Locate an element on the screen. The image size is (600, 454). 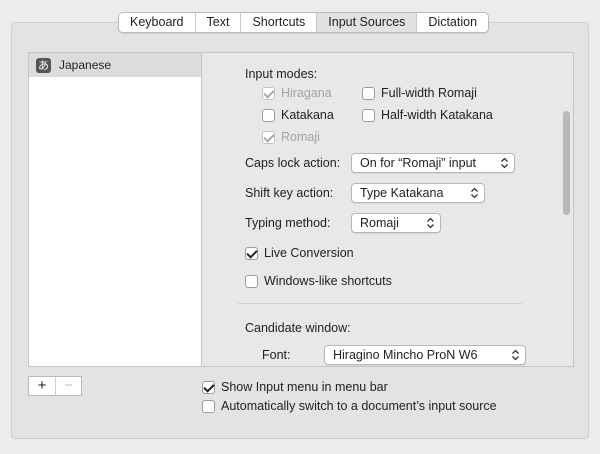
list-item-label: Japanese is located at coordinates (85, 65).